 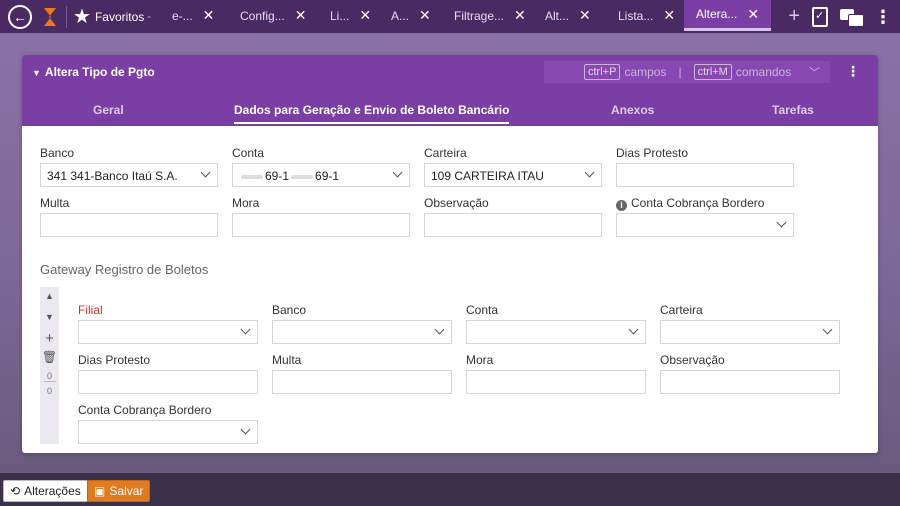 I want to click on carteira-value: 109 CARTEIRA ITAU, so click(x=487, y=176).